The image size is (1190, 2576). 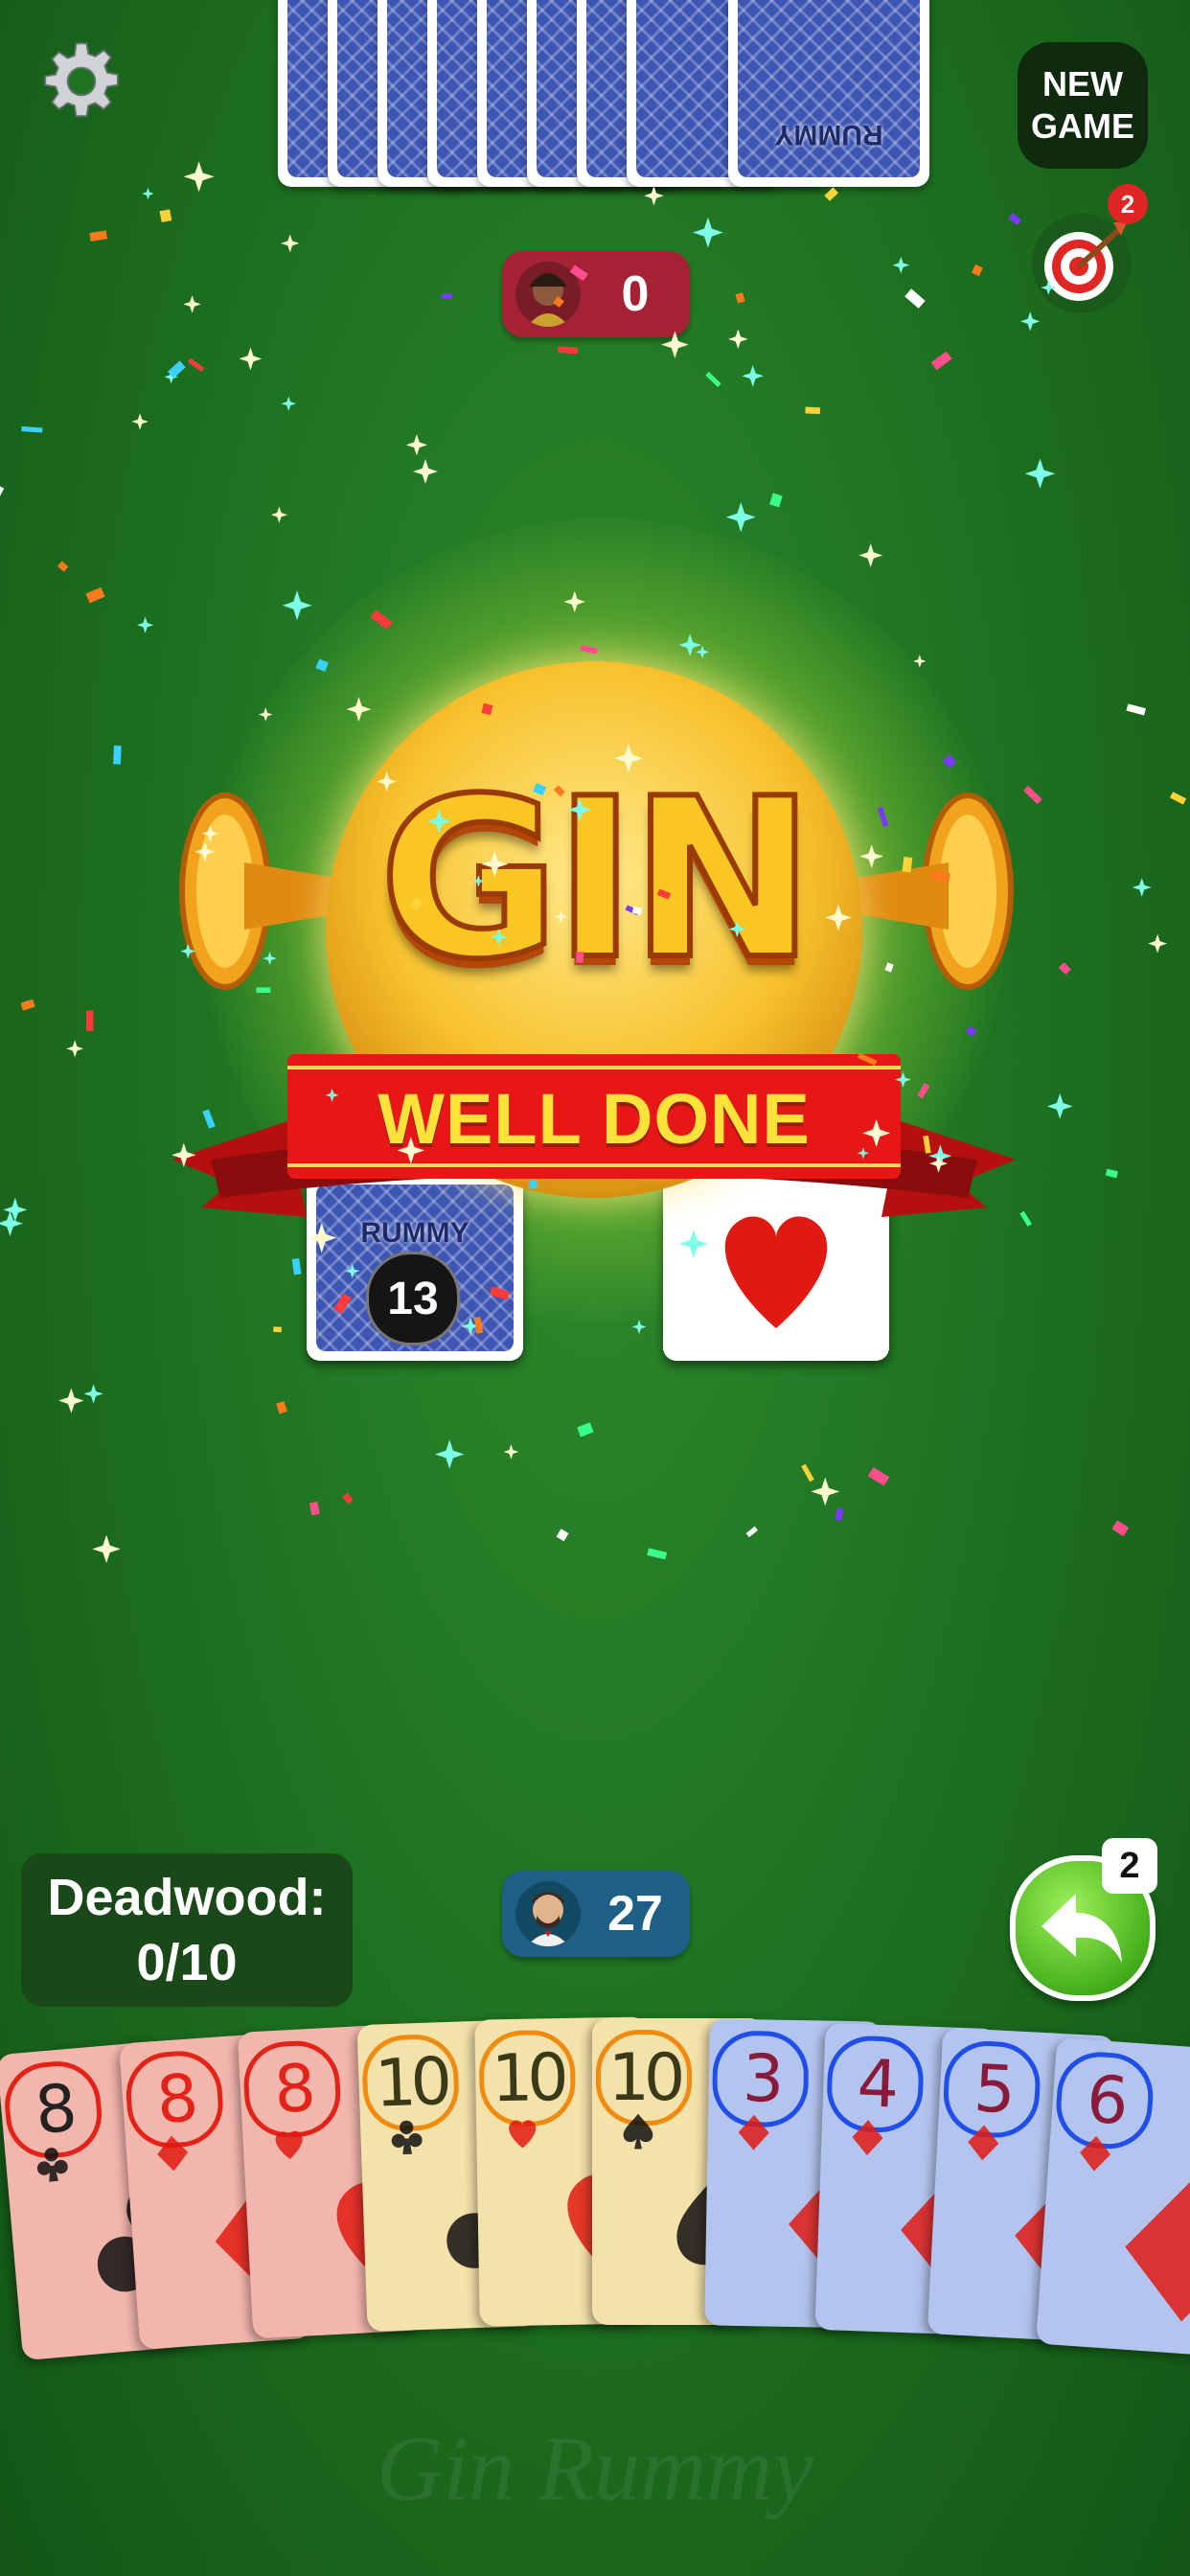 I want to click on trumpet-icon, so click(x=924, y=891).